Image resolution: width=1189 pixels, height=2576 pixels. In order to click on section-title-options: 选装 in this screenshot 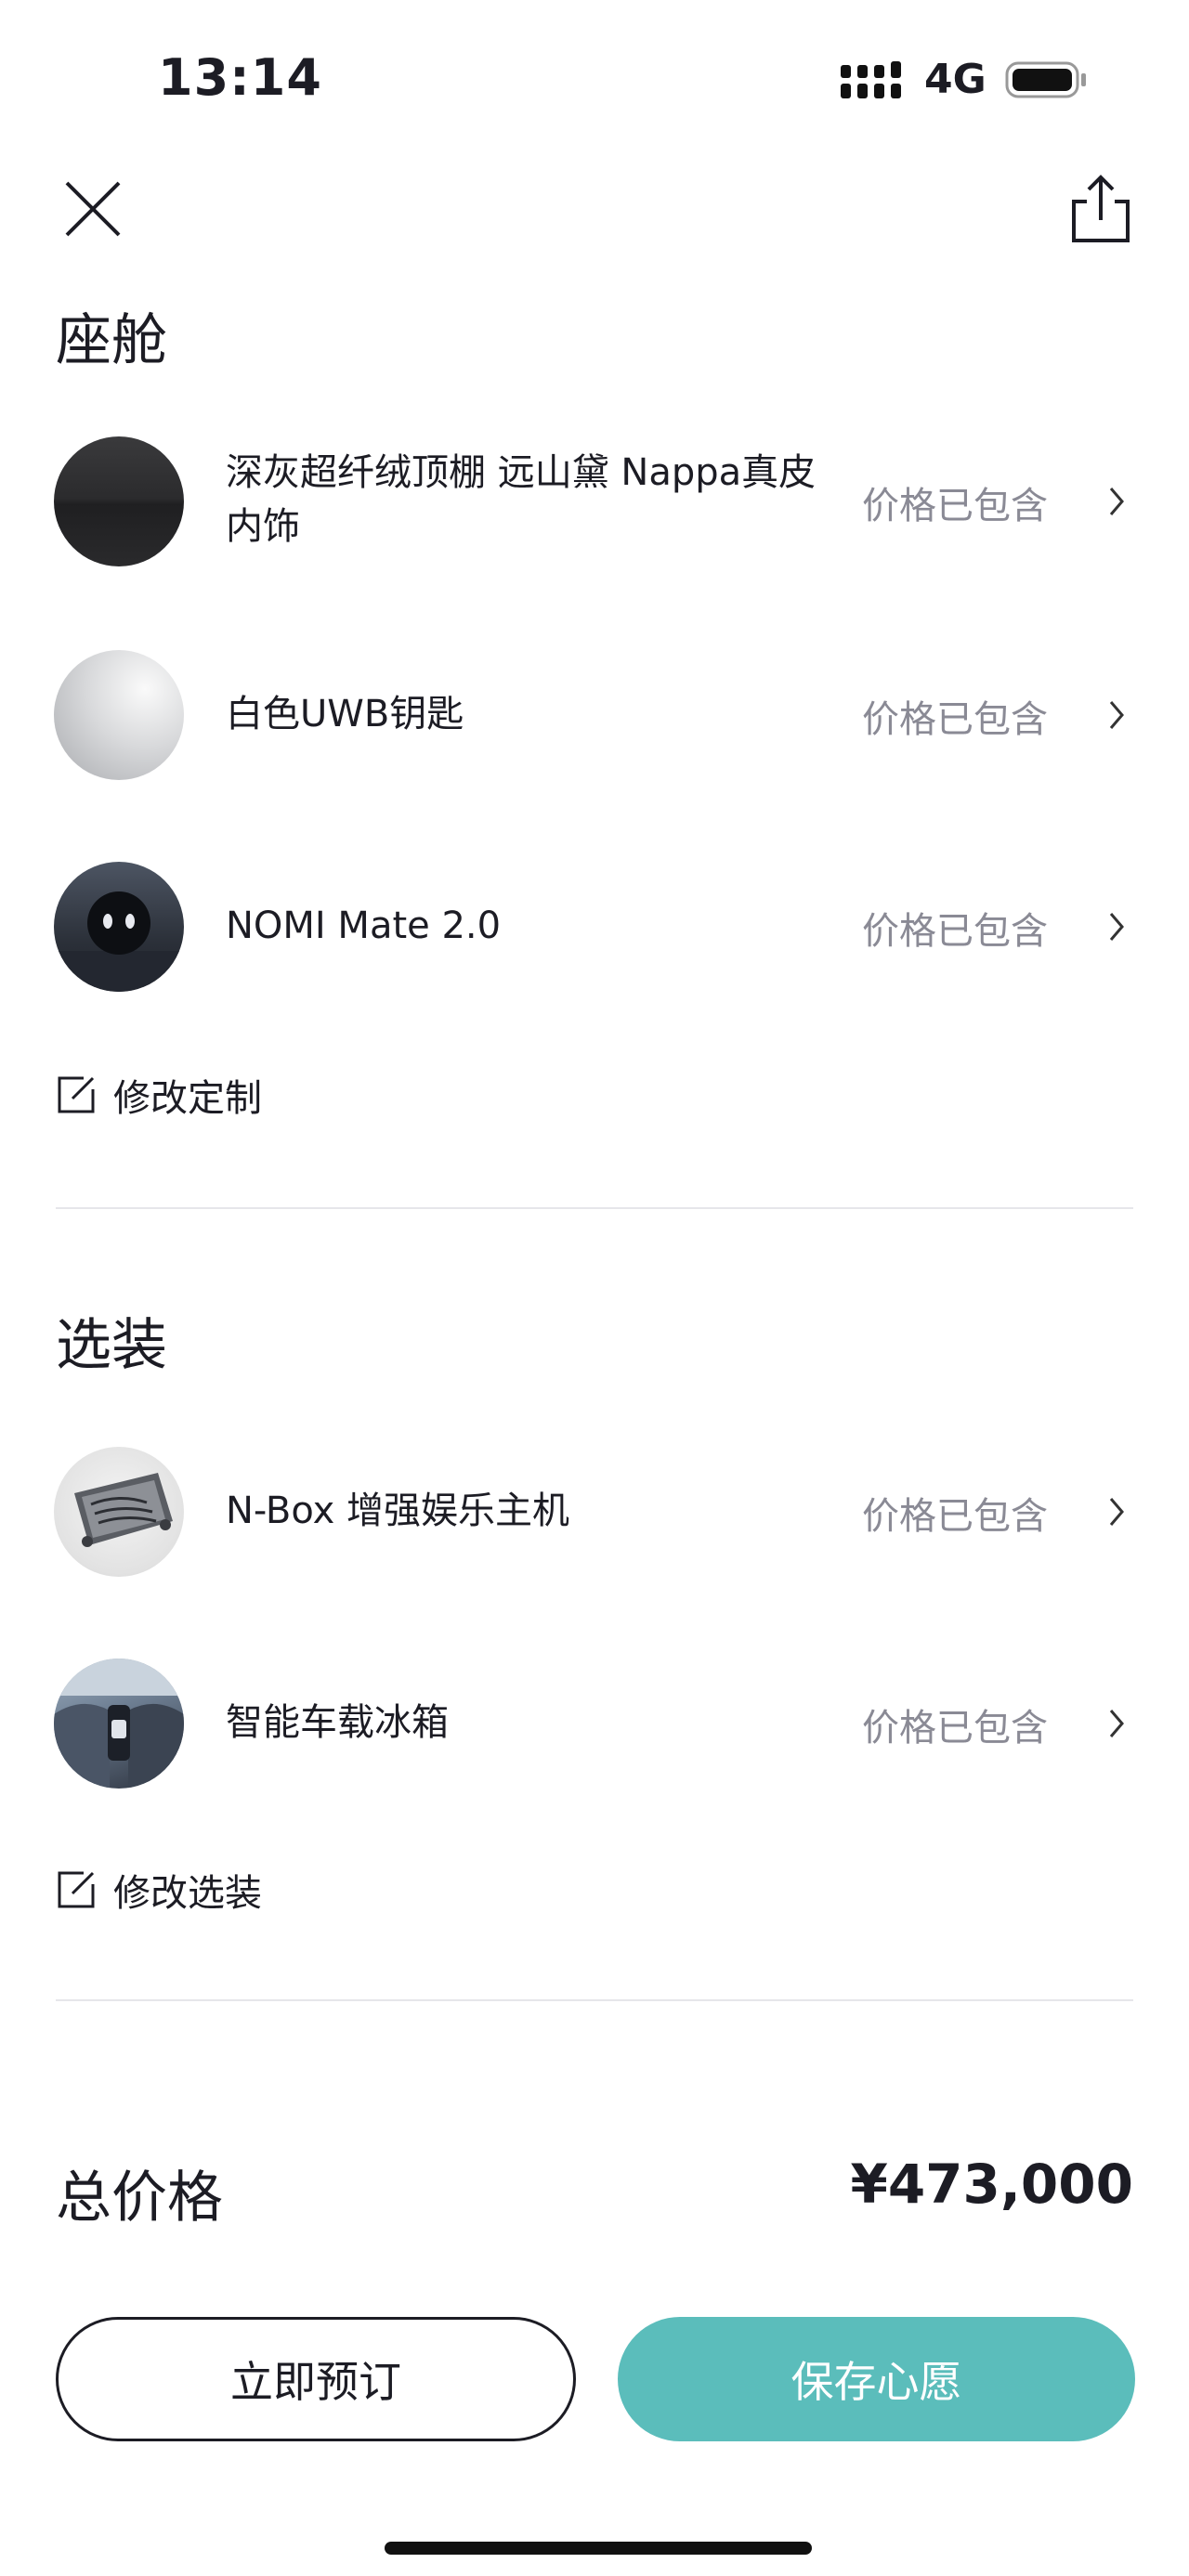, I will do `click(111, 1345)`.